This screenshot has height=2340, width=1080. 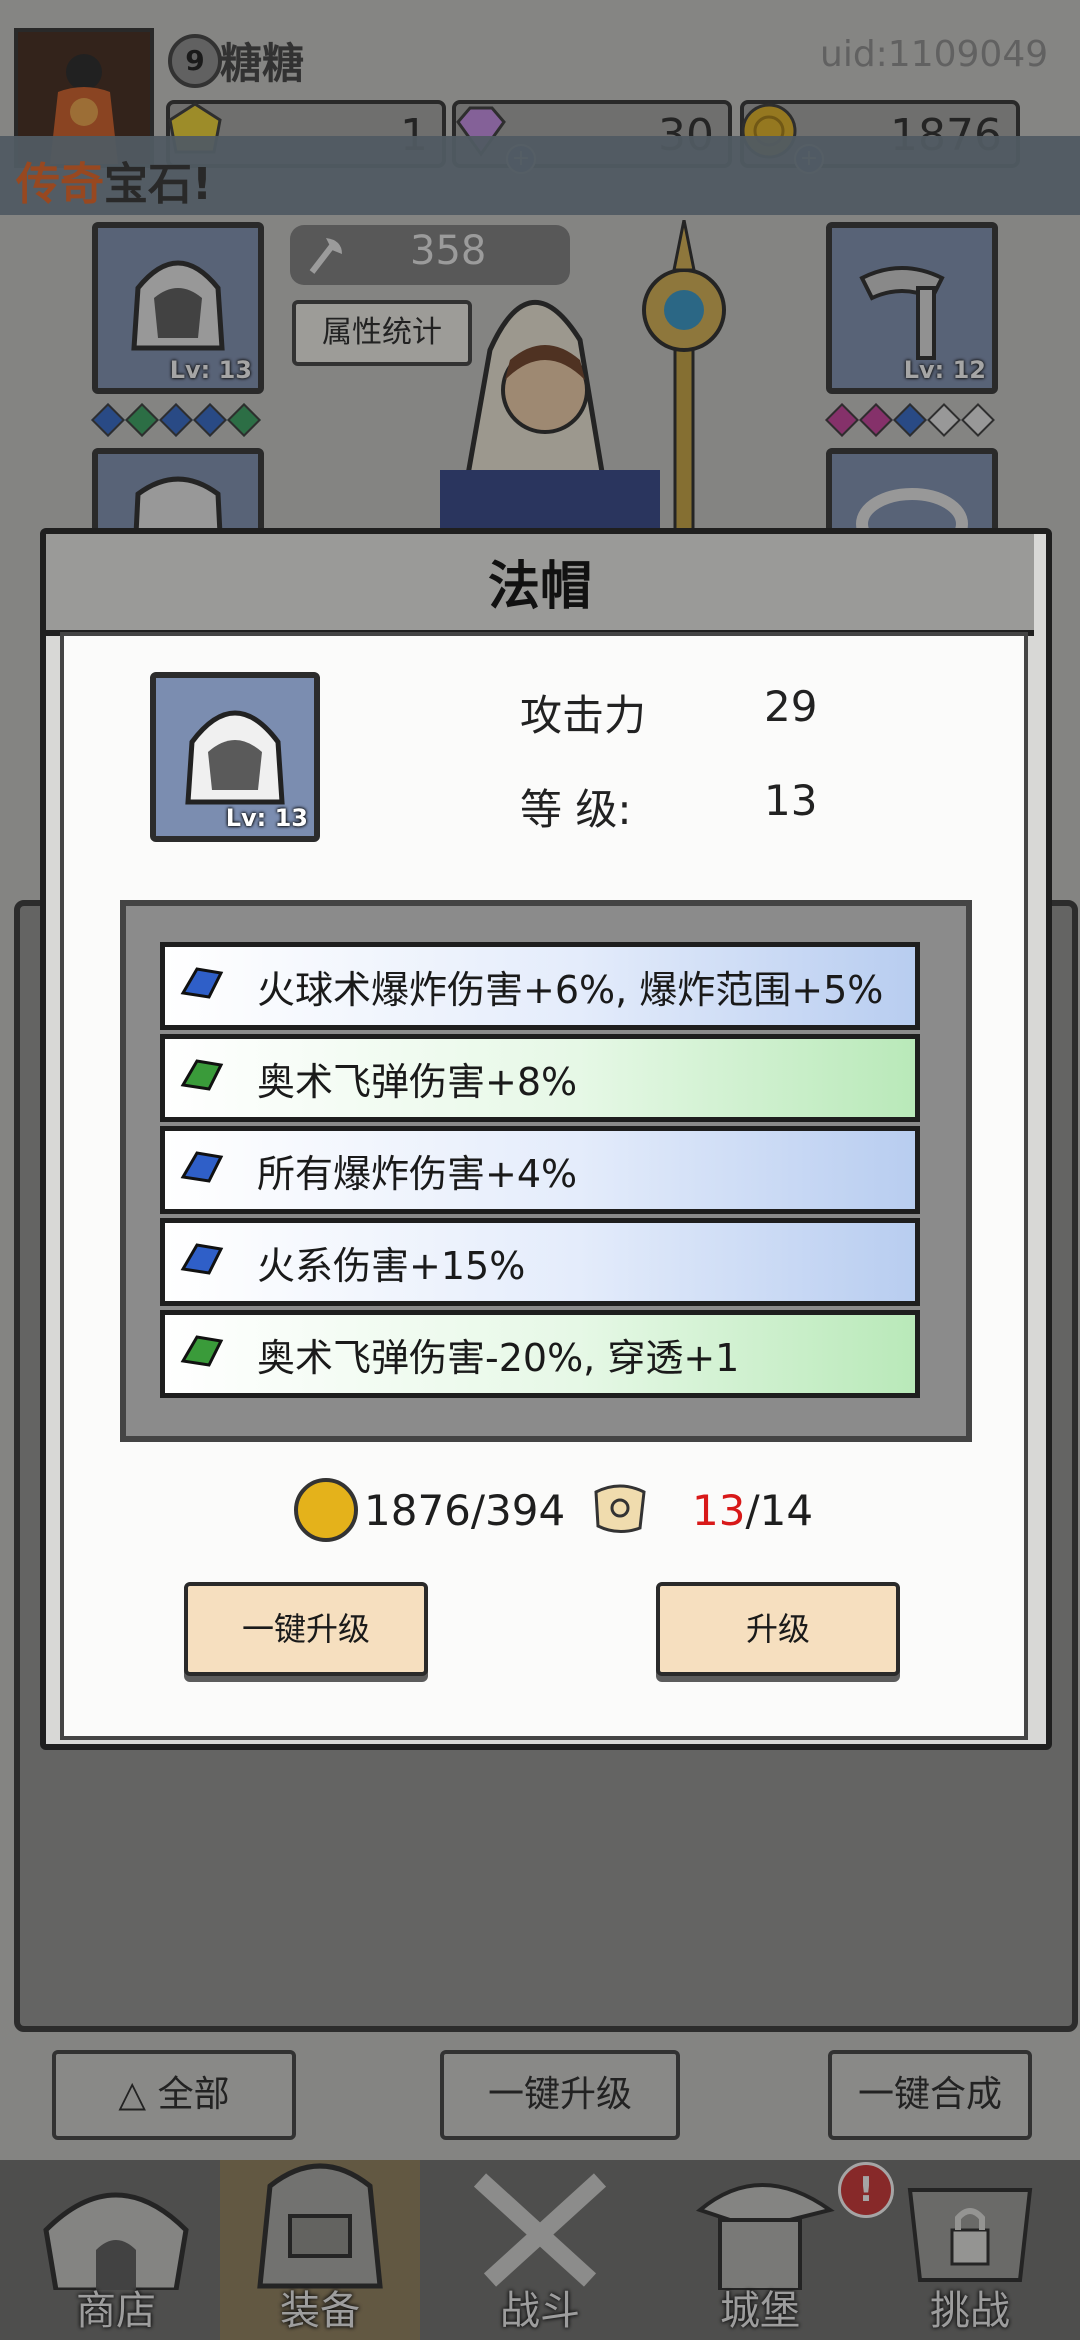 What do you see at coordinates (719, 1510) in the screenshot?
I see `scroll-owned: 13` at bounding box center [719, 1510].